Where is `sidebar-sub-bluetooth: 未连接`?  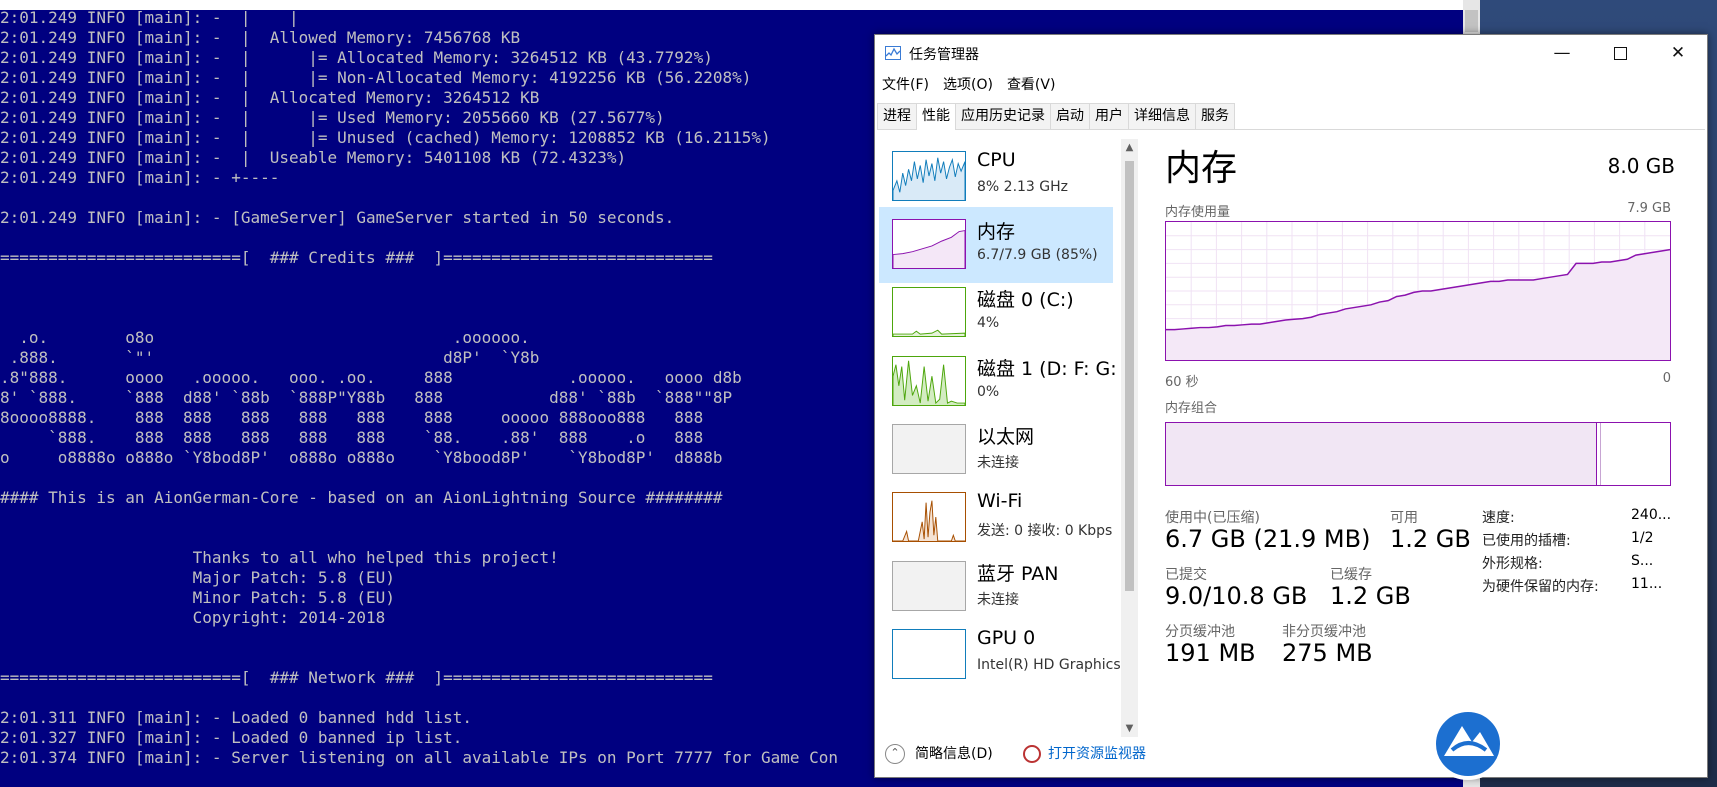
sidebar-sub-bluetooth: 未连接 is located at coordinates (998, 600).